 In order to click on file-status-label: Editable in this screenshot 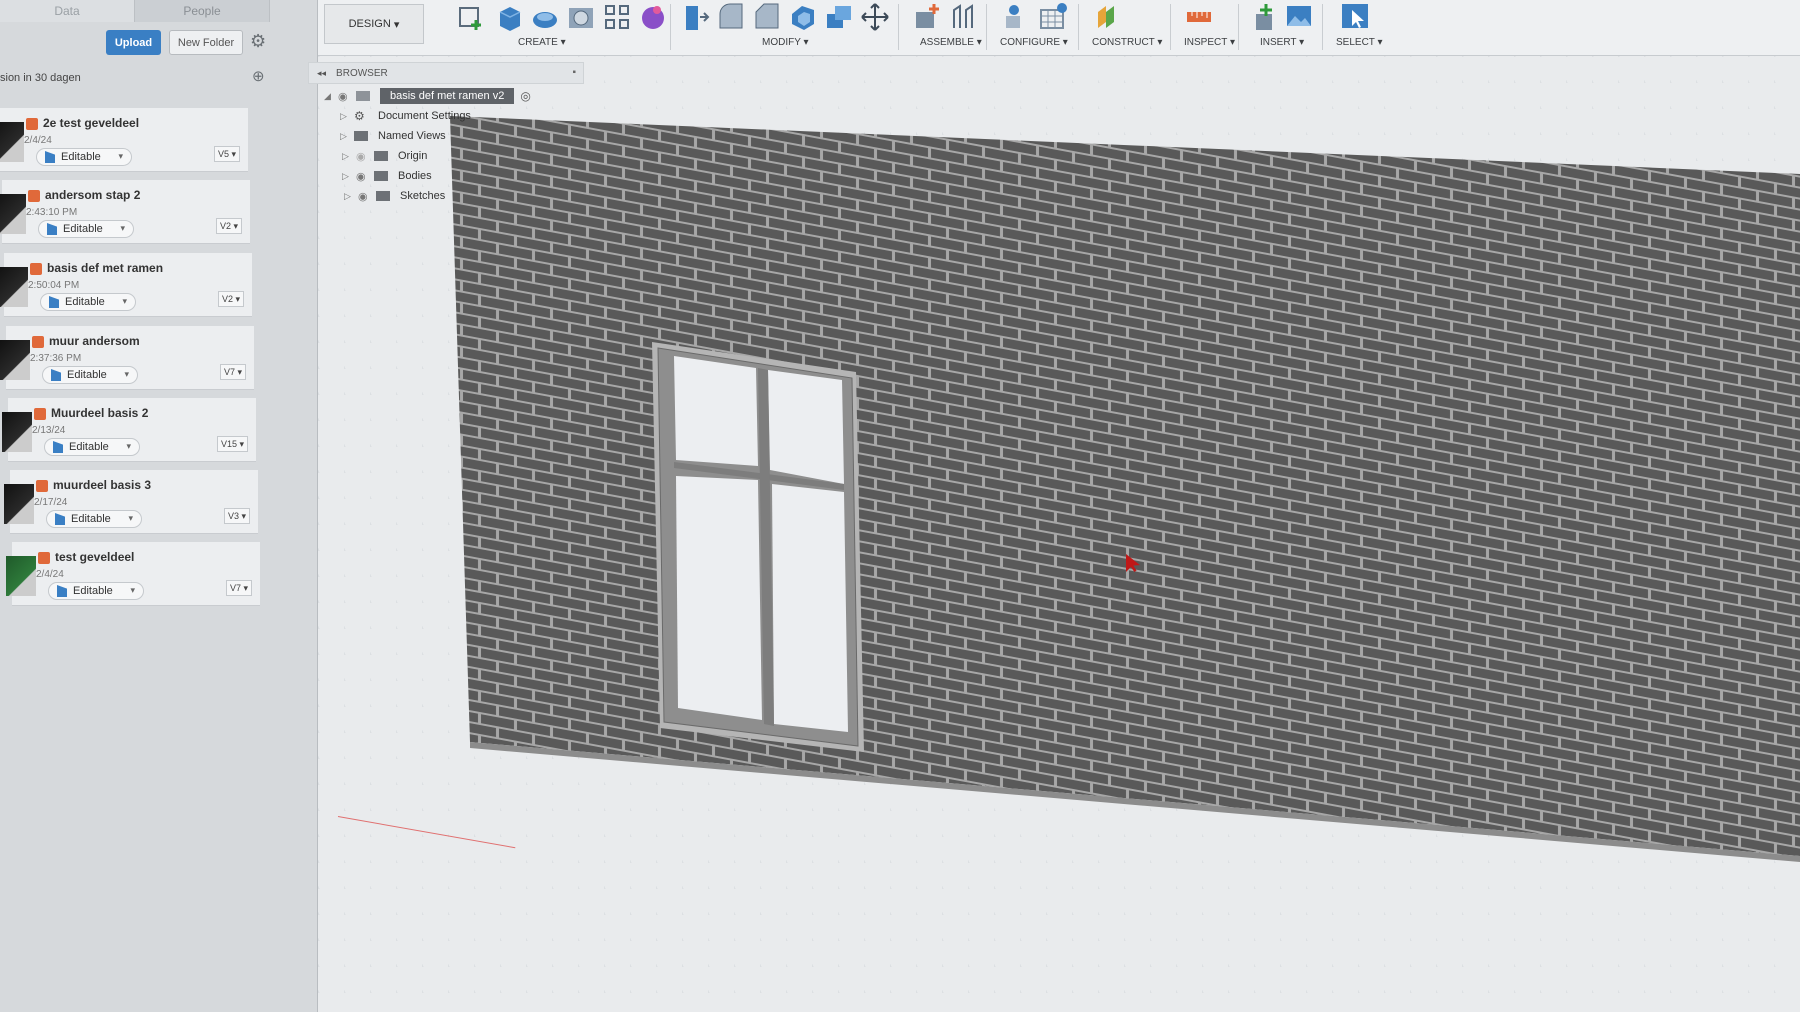, I will do `click(83, 229)`.